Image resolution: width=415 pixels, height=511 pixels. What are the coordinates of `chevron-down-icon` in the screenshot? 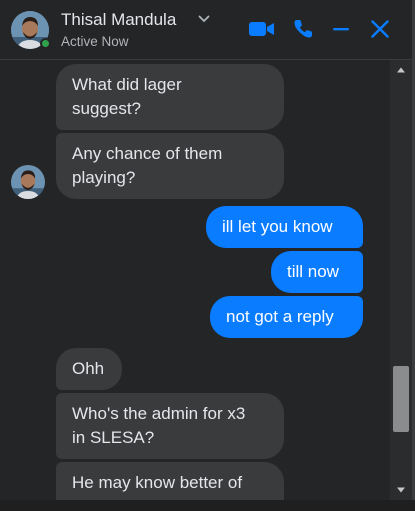 It's located at (204, 19).